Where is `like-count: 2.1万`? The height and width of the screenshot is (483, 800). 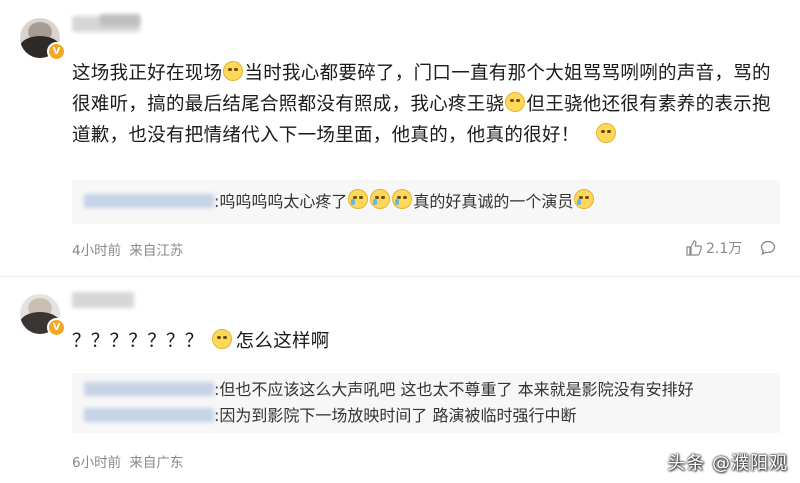 like-count: 2.1万 is located at coordinates (724, 249).